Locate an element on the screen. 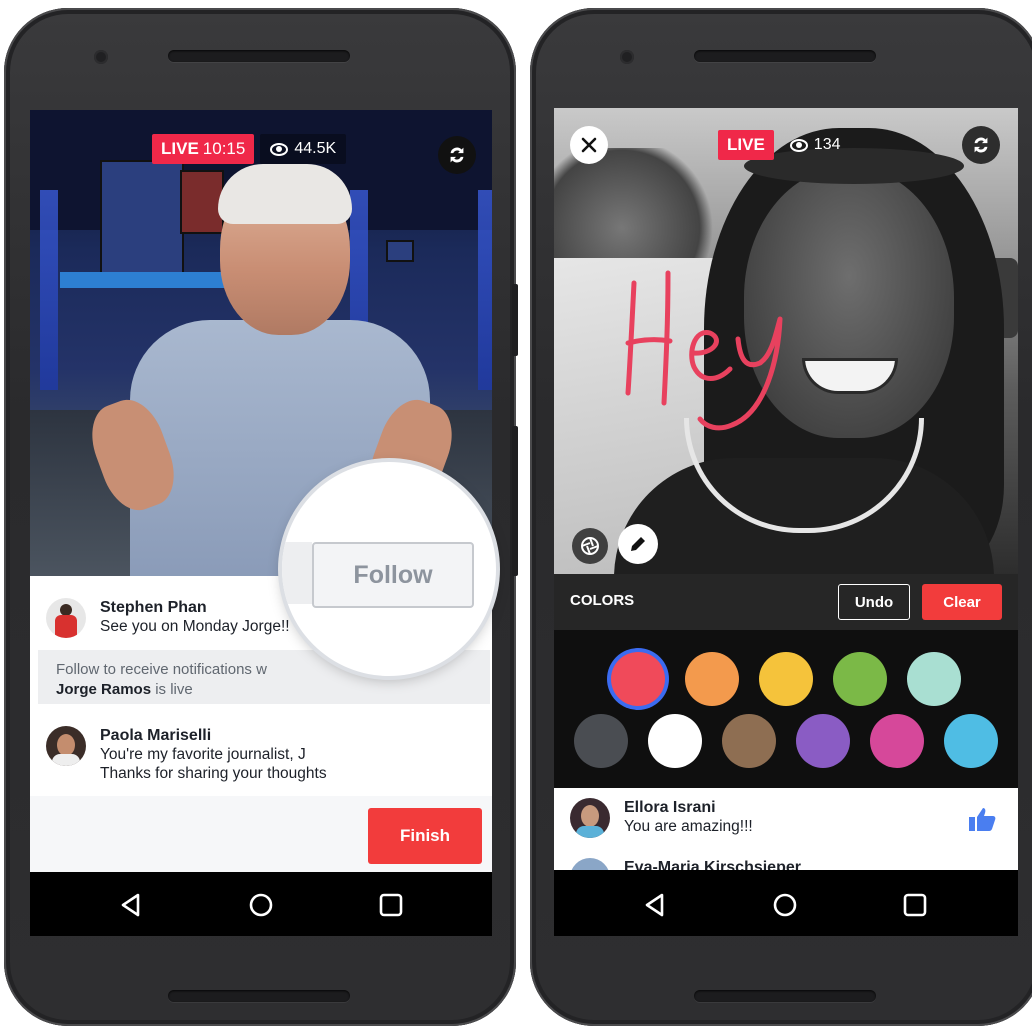 This screenshot has height=1033, width=1032. live-badge: LIVE is located at coordinates (746, 145).